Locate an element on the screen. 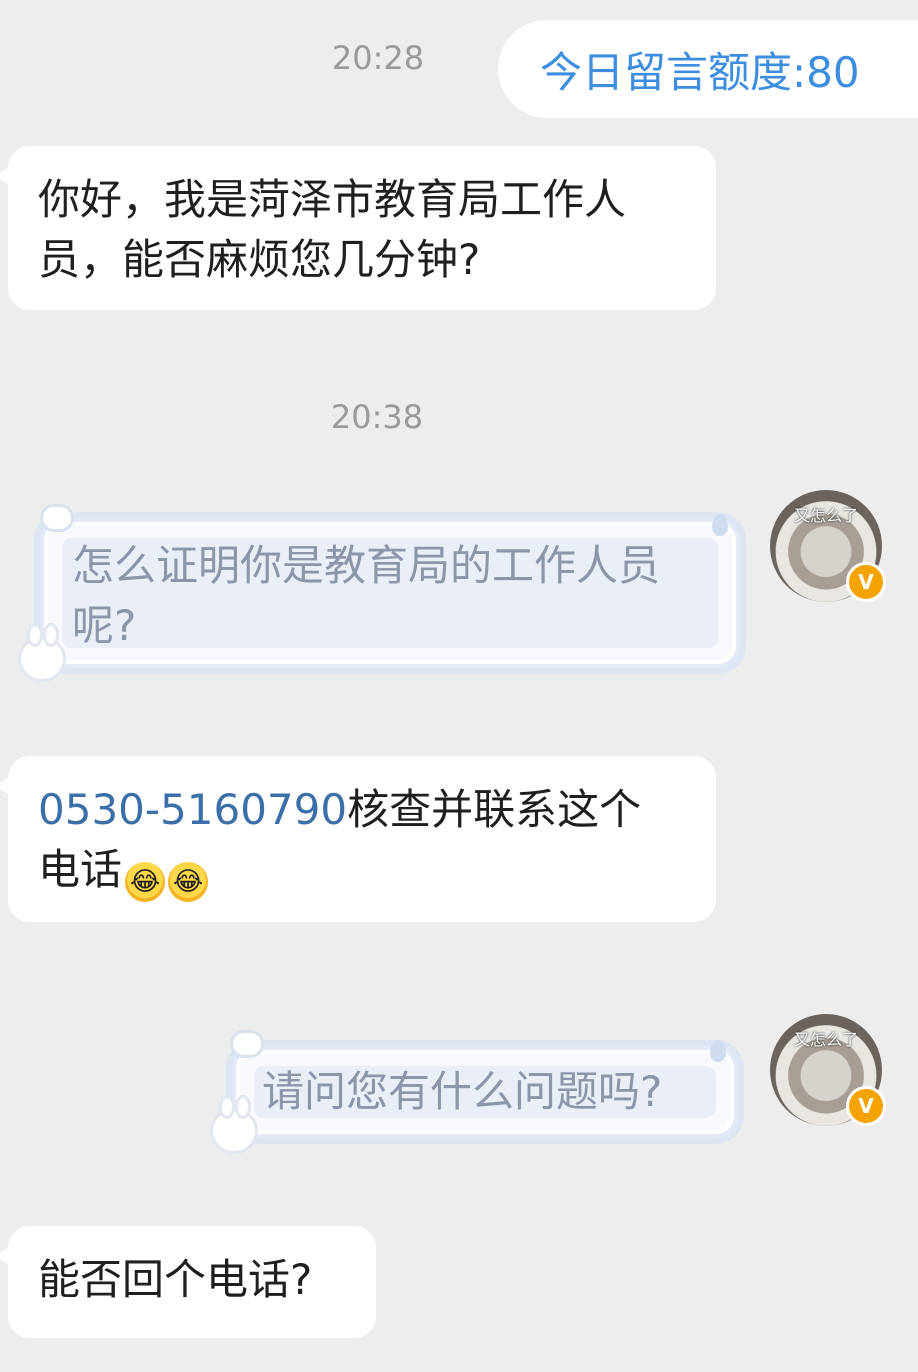  message-text-line: 呢? is located at coordinates (104, 625).